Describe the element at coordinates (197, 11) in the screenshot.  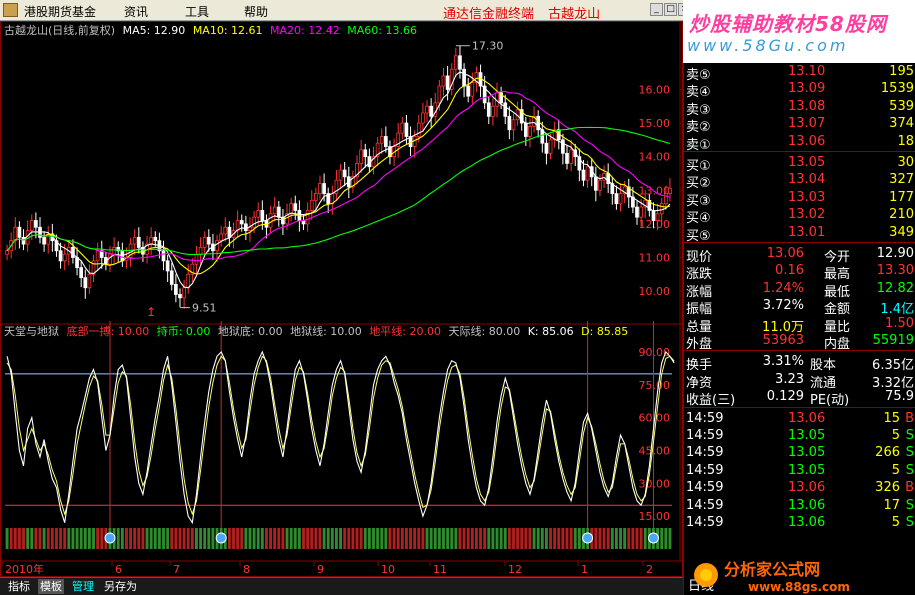
I see `menu-tools: 工具` at that location.